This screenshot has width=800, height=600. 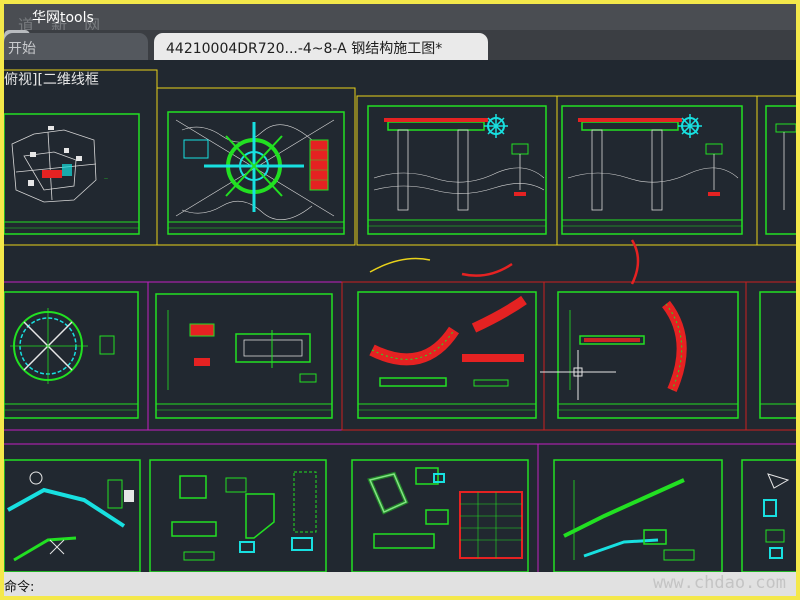 What do you see at coordinates (19, 587) in the screenshot?
I see `command-prompt: 命令:` at bounding box center [19, 587].